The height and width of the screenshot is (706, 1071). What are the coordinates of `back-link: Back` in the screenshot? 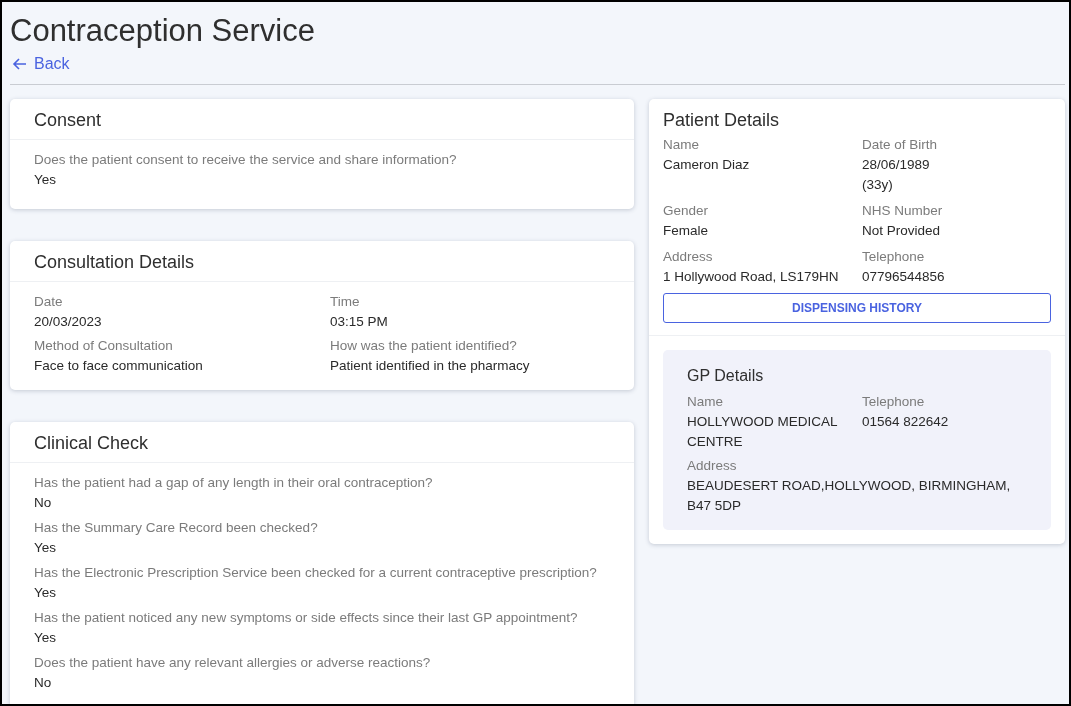 It's located at (41, 64).